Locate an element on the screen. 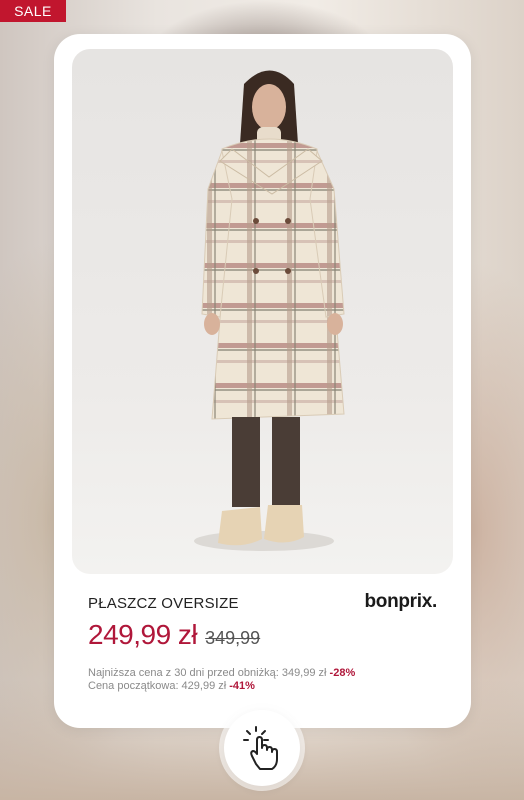 The width and height of the screenshot is (524, 800). price-row: 249,99 zł 349,99 is located at coordinates (174, 635).